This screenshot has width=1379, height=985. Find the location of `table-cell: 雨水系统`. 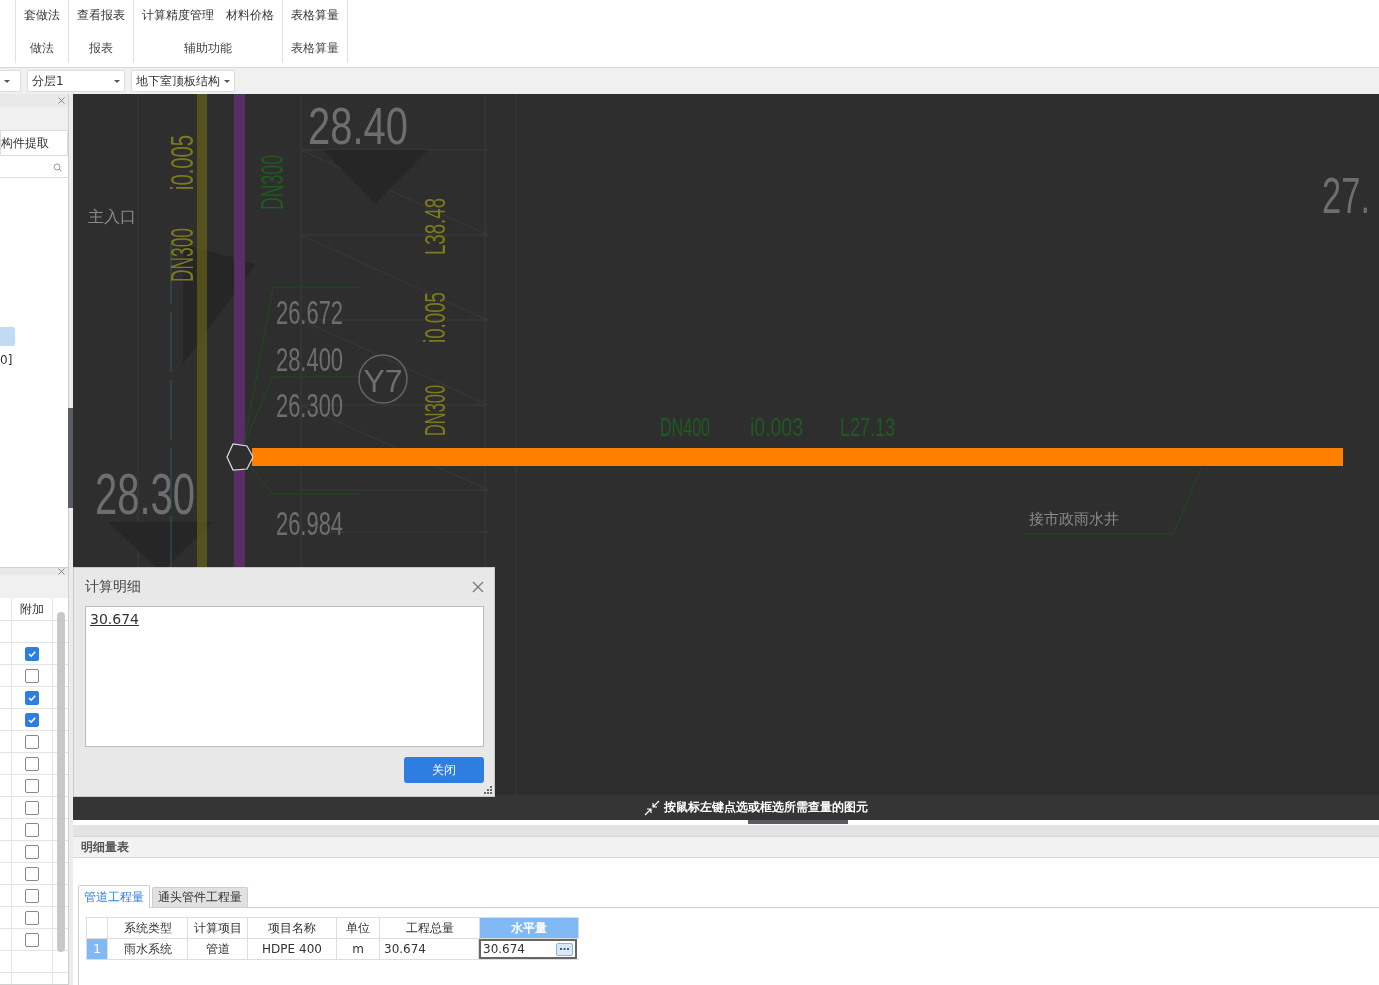

table-cell: 雨水系统 is located at coordinates (148, 949).